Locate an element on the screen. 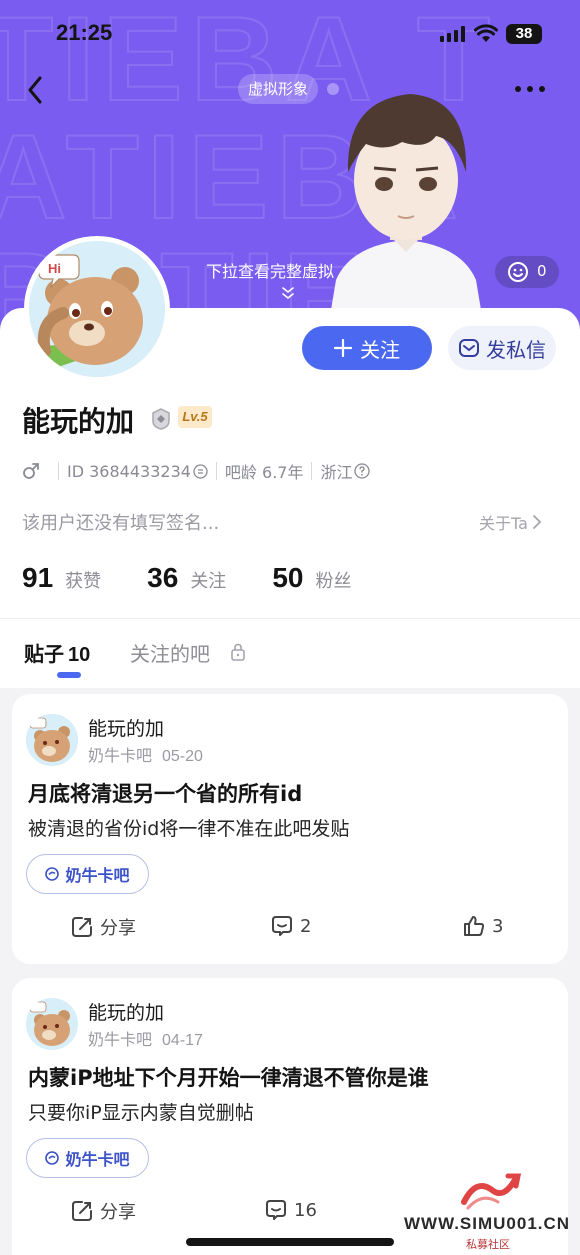  mail-icon is located at coordinates (469, 348).